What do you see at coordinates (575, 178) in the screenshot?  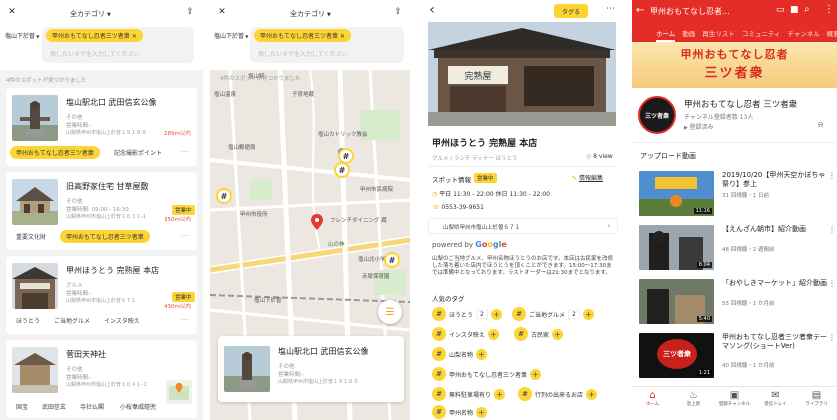 I see `edit-icon: ✎` at bounding box center [575, 178].